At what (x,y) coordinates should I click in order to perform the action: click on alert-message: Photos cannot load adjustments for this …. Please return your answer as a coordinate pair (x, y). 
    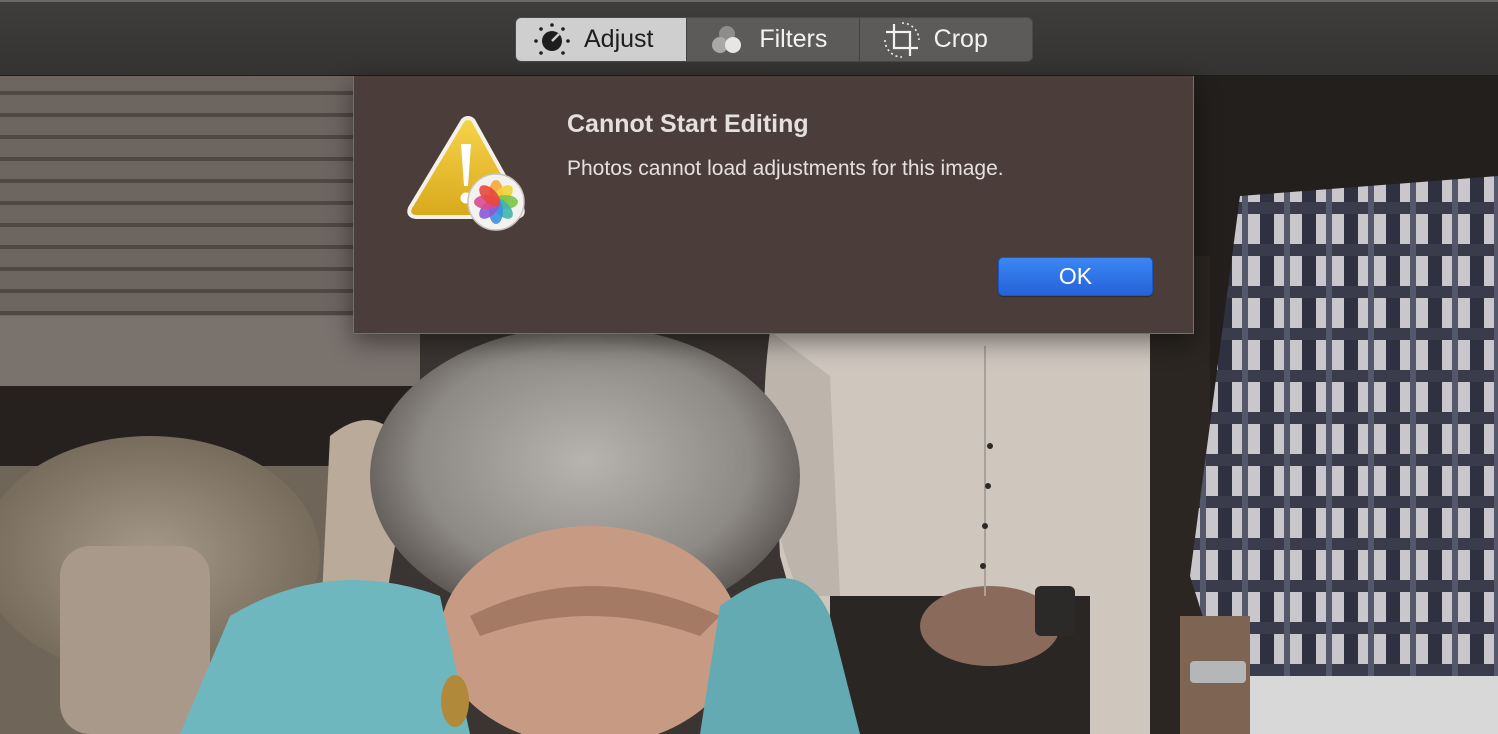
    Looking at the image, I should click on (785, 168).